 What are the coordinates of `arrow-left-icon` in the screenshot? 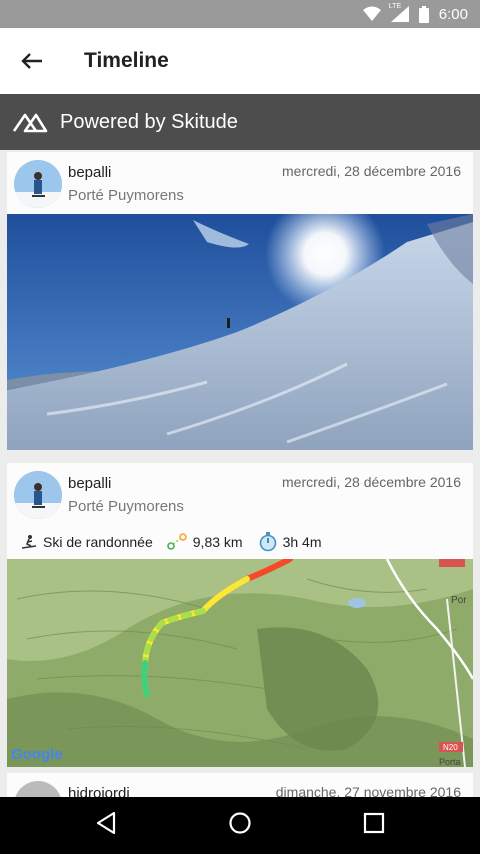 It's located at (31, 61).